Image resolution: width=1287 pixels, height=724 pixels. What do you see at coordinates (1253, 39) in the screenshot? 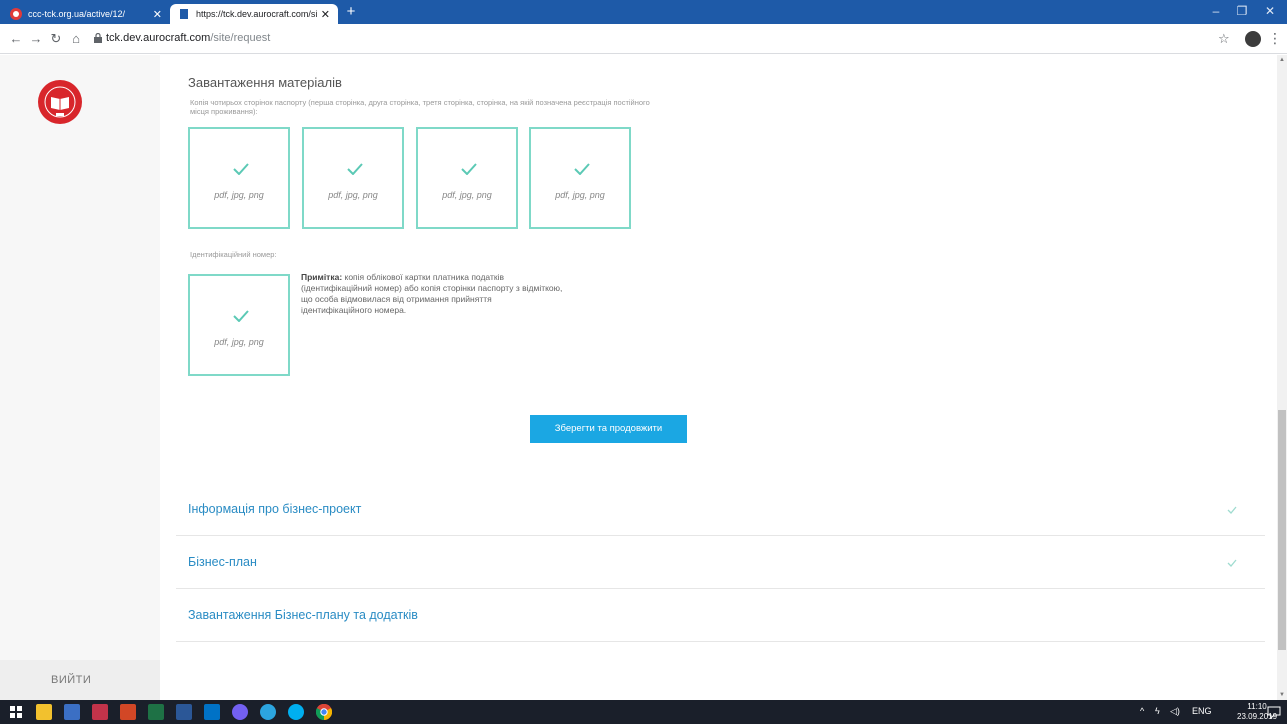
I see `profile-avatar-icon` at bounding box center [1253, 39].